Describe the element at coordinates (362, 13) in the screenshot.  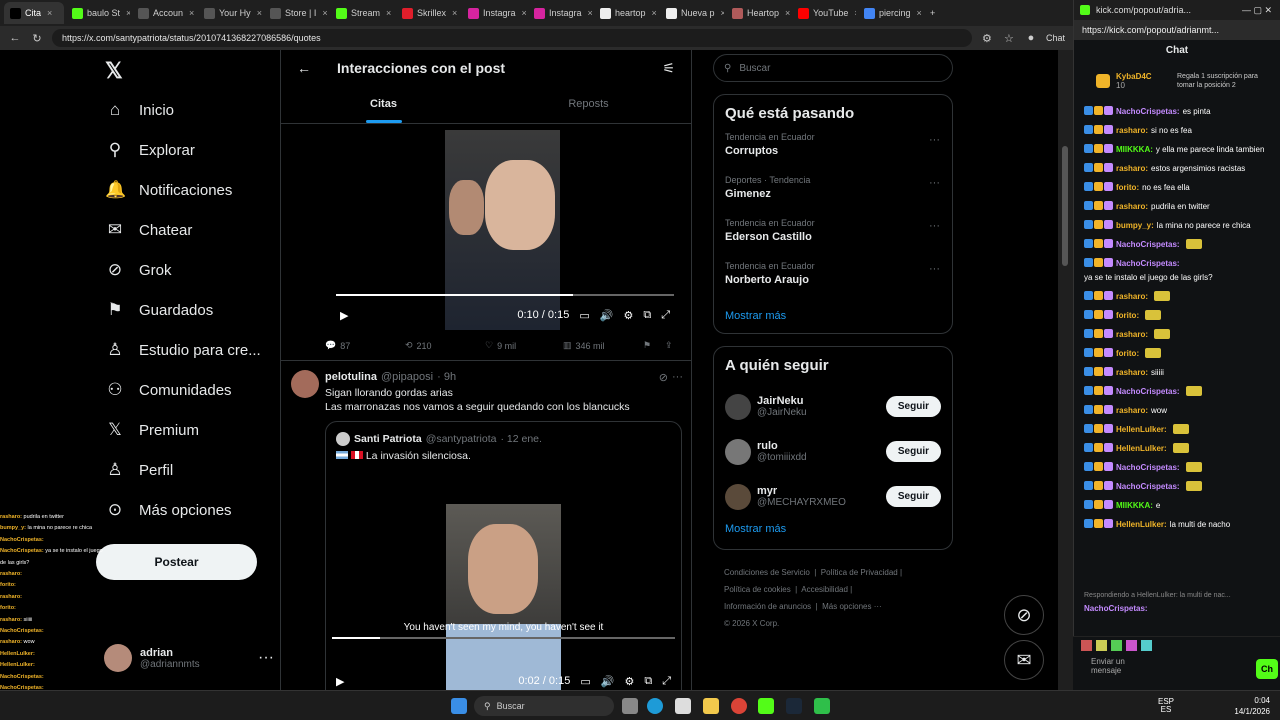
I see `browser-tab: Stream ×` at that location.